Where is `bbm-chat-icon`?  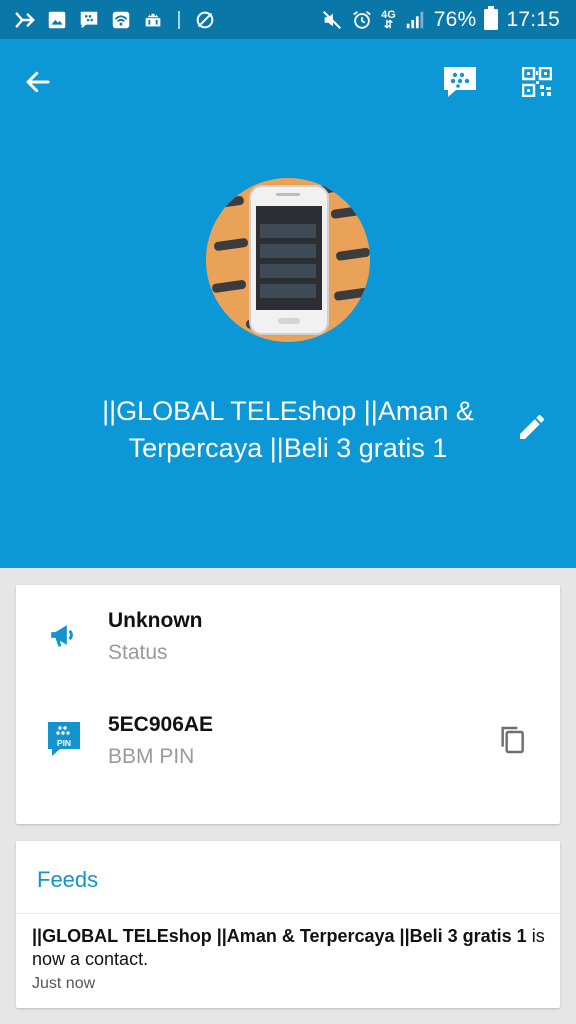 bbm-chat-icon is located at coordinates (460, 82).